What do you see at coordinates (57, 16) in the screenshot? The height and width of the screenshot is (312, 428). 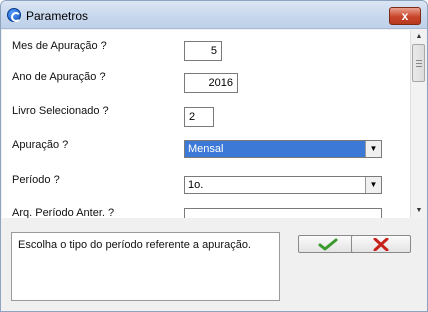 I see `window-title: Parametros` at bounding box center [57, 16].